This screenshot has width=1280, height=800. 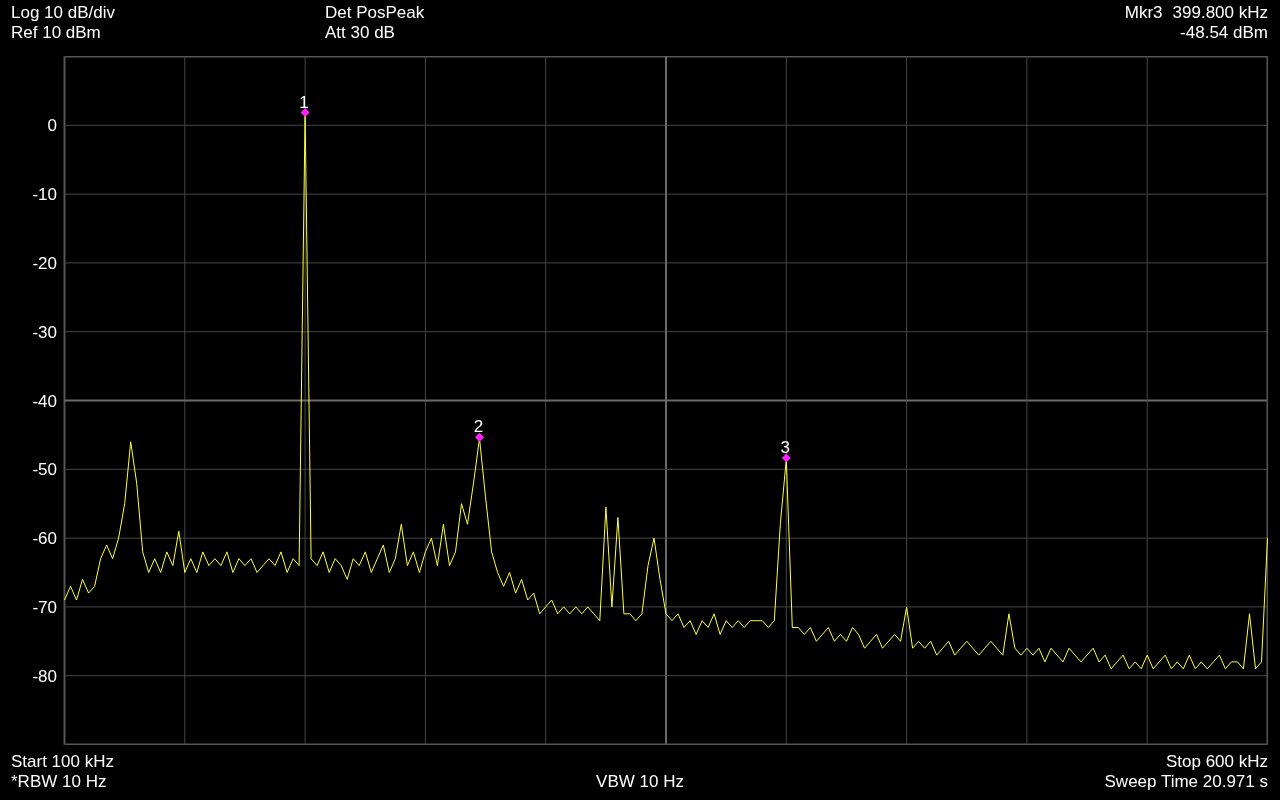 I want to click on vbw-readout: VBW 10 Hz, so click(x=640, y=782).